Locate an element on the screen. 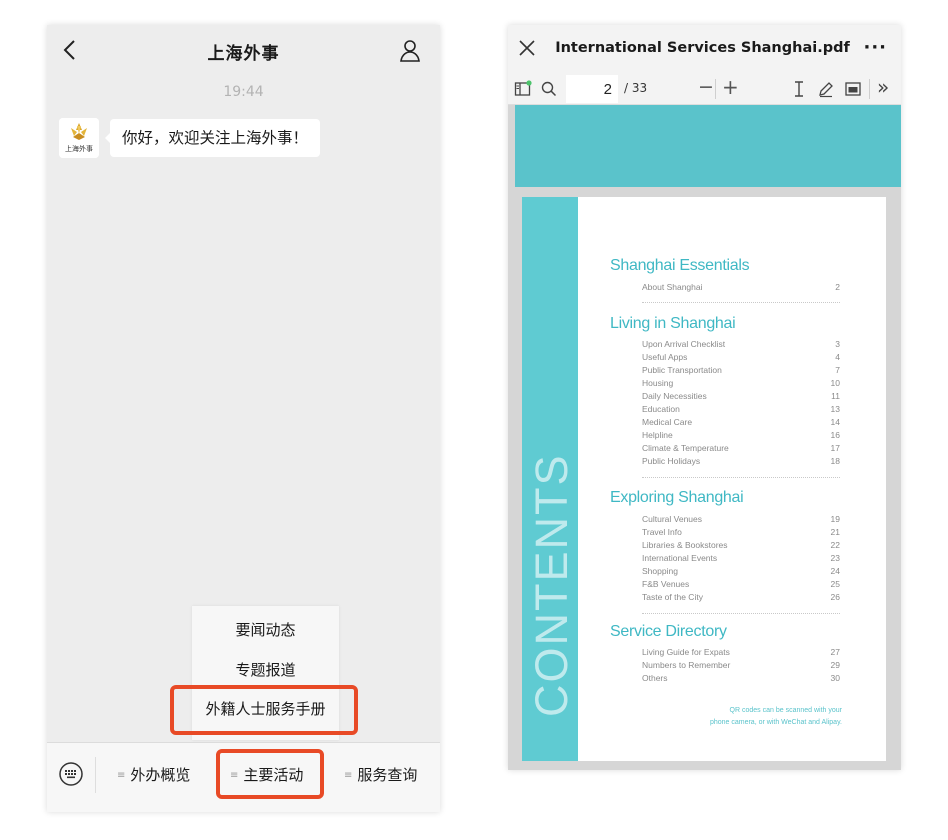 The width and height of the screenshot is (948, 840). toc-label: Useful Apps is located at coordinates (665, 357).